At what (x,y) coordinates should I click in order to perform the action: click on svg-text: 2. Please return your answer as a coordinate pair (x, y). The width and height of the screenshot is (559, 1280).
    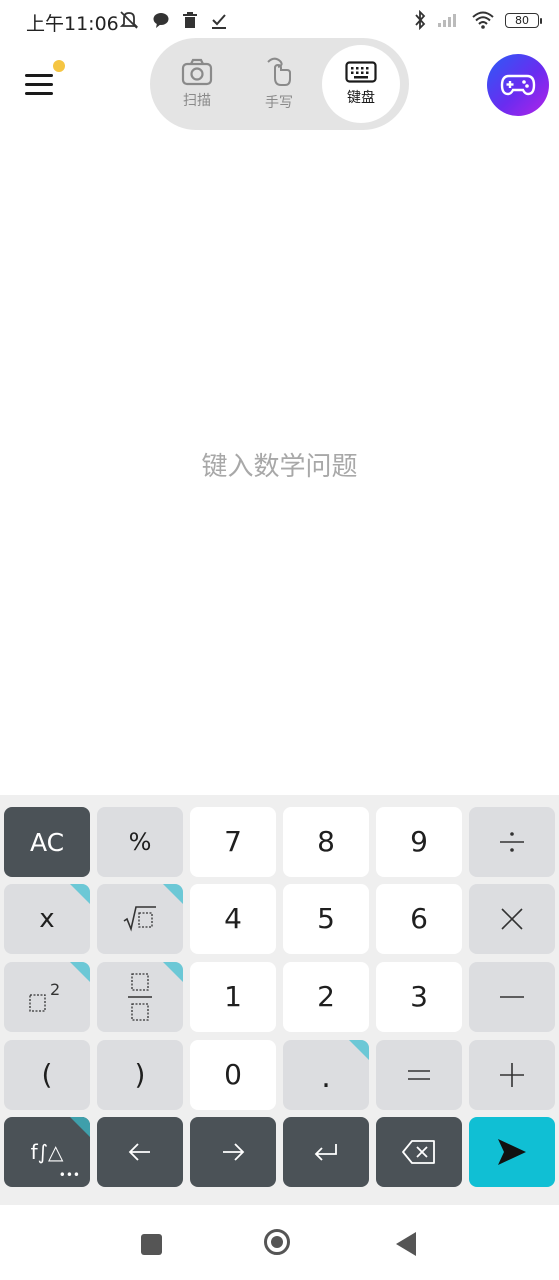
    Looking at the image, I should click on (55, 989).